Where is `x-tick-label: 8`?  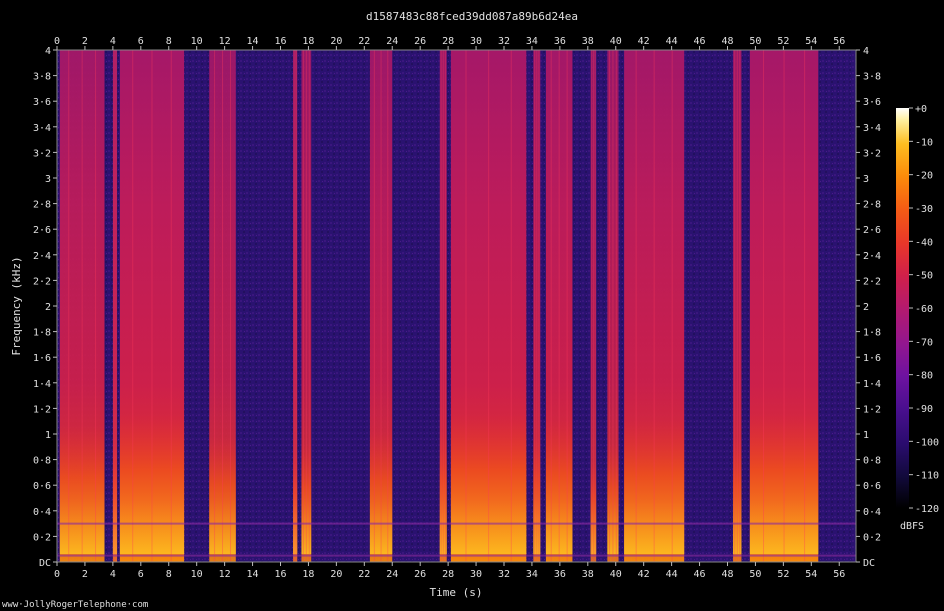
x-tick-label: 8 is located at coordinates (169, 574).